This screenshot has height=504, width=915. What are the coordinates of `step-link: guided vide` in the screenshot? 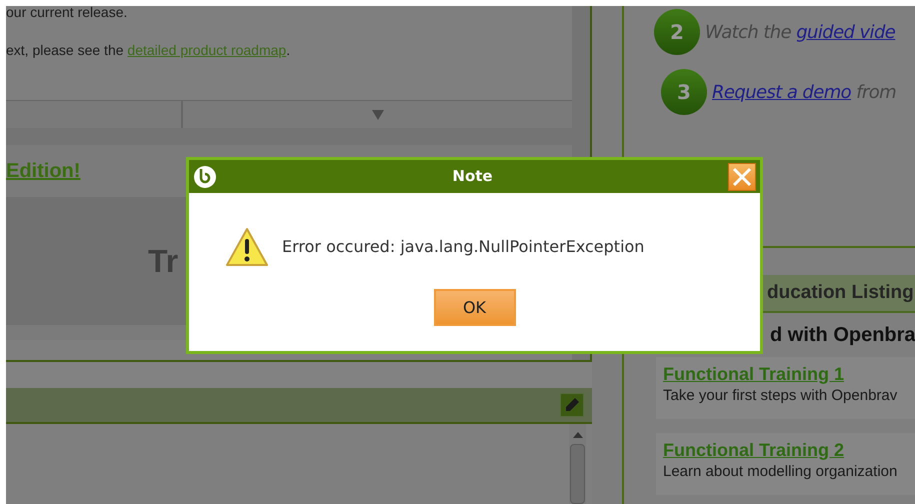 It's located at (846, 32).